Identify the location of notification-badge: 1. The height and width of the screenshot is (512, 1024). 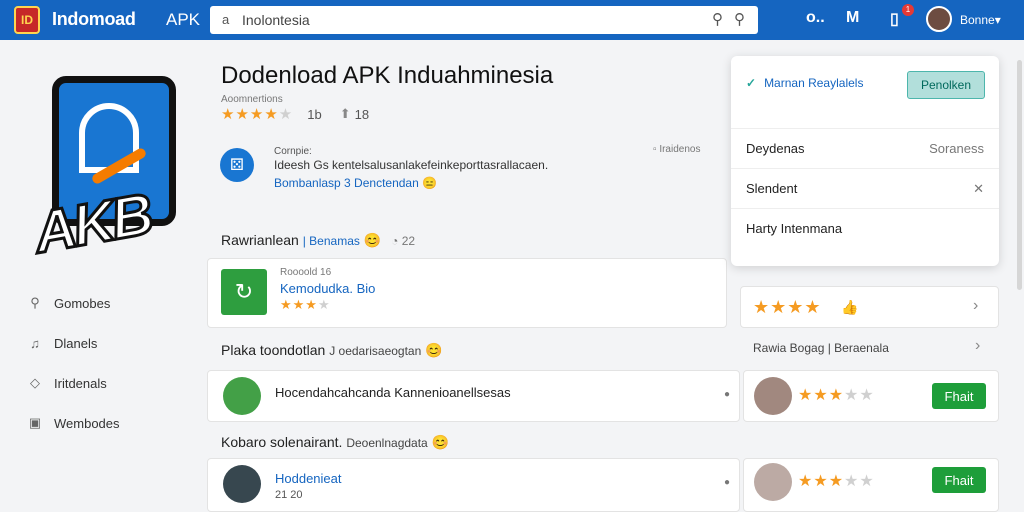
(908, 10).